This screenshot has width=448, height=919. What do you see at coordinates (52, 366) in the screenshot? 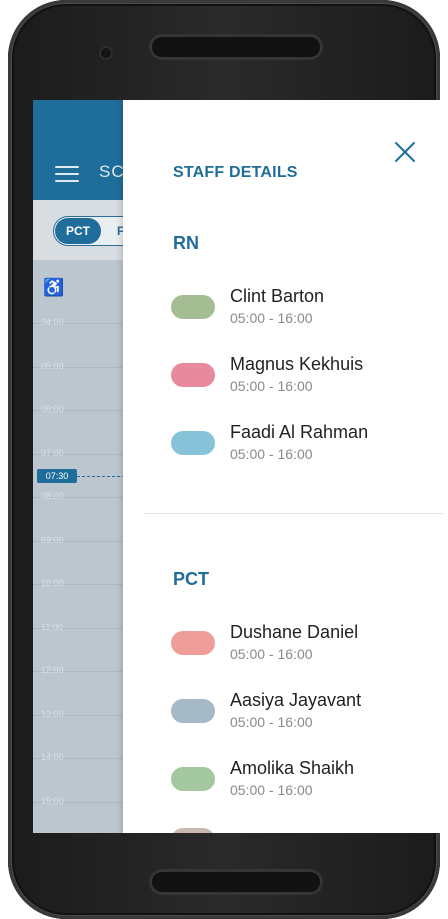
I see `timeline-hour-label: 05:00` at bounding box center [52, 366].